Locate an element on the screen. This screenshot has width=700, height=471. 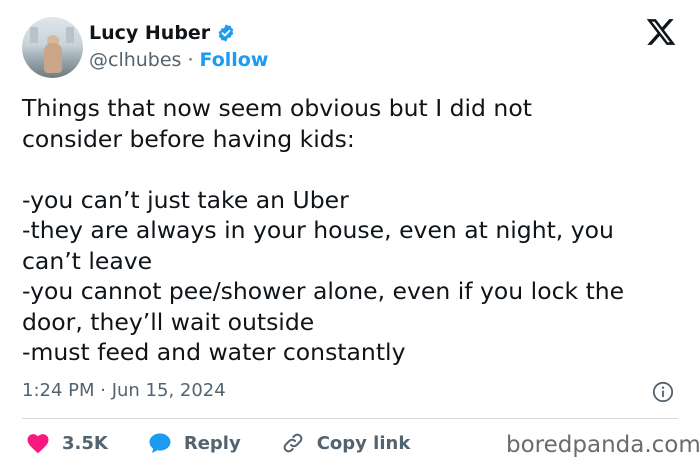
author-handle-row: @clhubes · Follow is located at coordinates (178, 60).